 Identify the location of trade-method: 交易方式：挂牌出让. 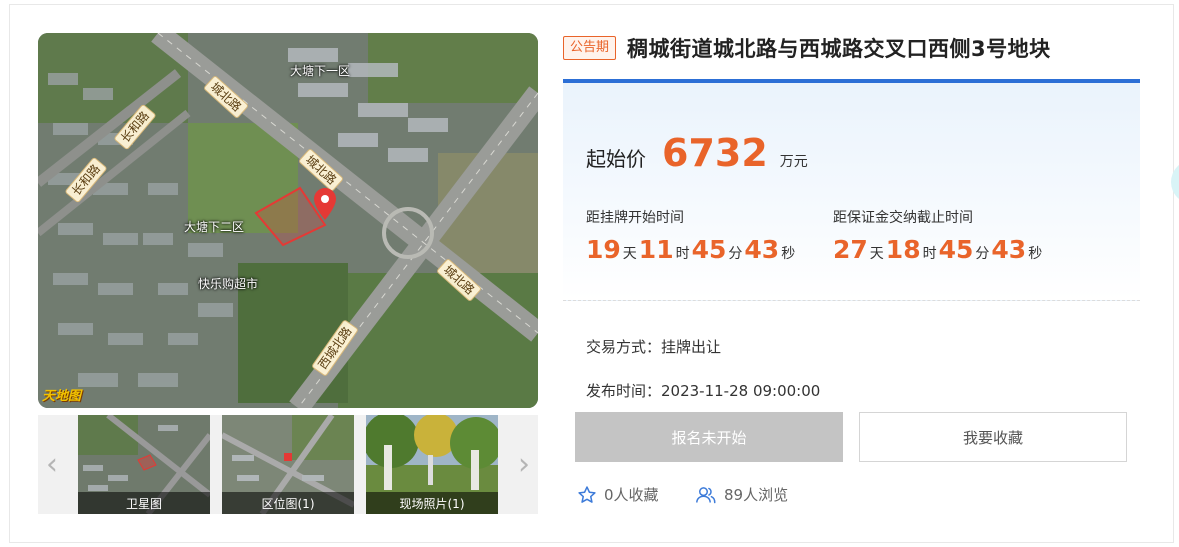
(654, 347).